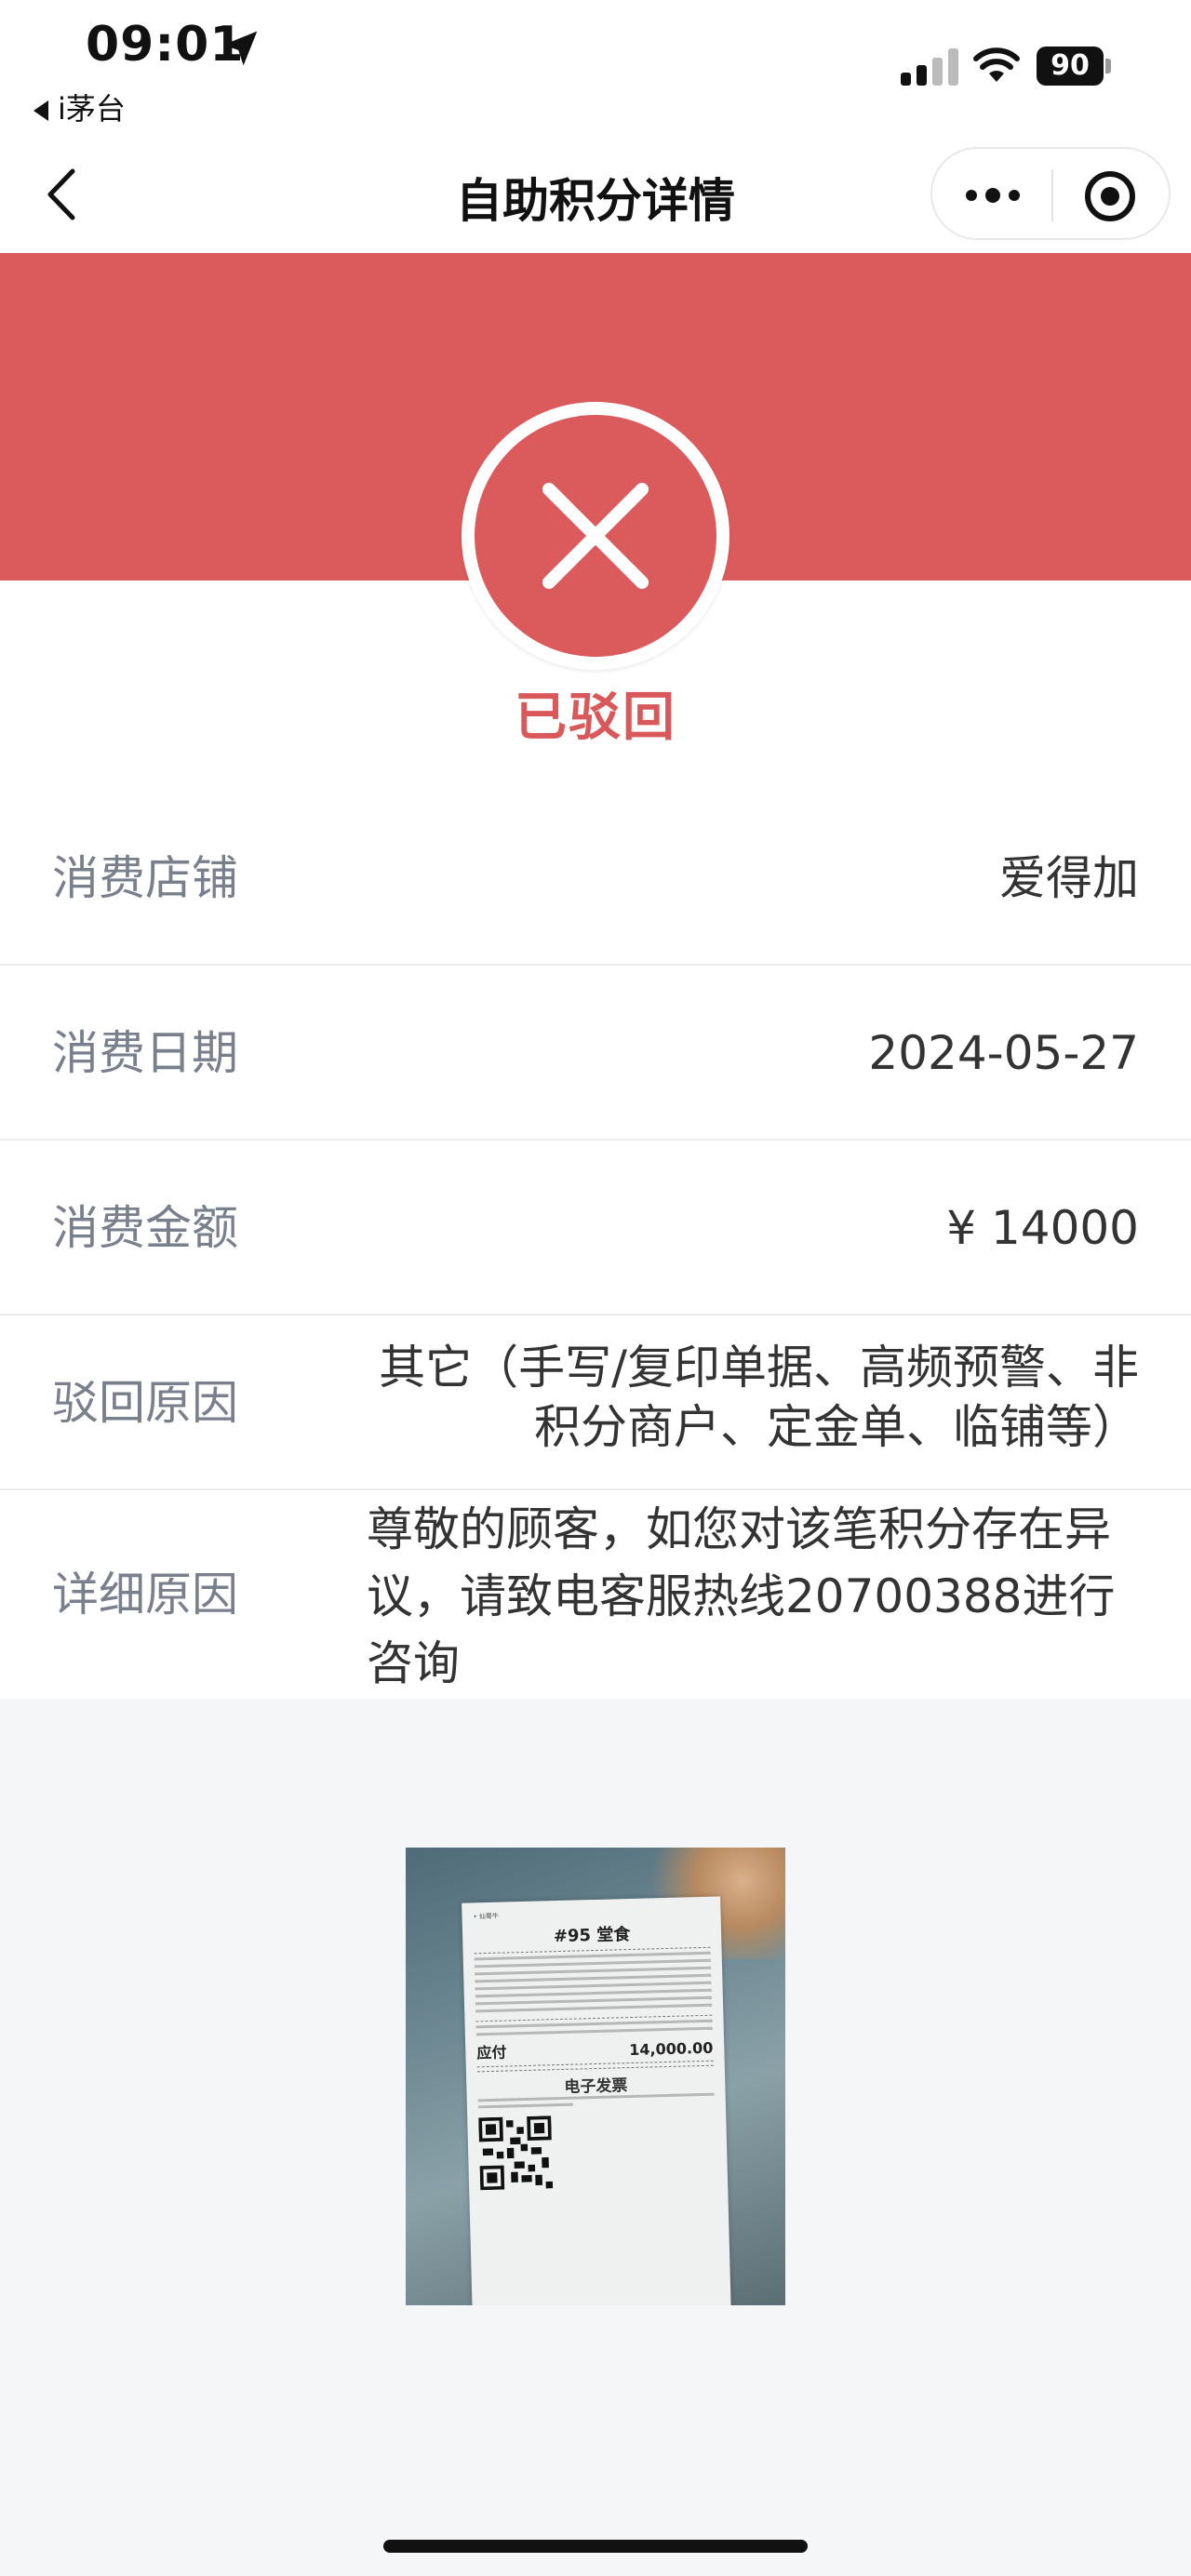  Describe the element at coordinates (741, 1596) in the screenshot. I see `detail-value: 尊敬的顾客，如您对该笔积分存在异议，请致电客服热线20700388进行咨询` at that location.